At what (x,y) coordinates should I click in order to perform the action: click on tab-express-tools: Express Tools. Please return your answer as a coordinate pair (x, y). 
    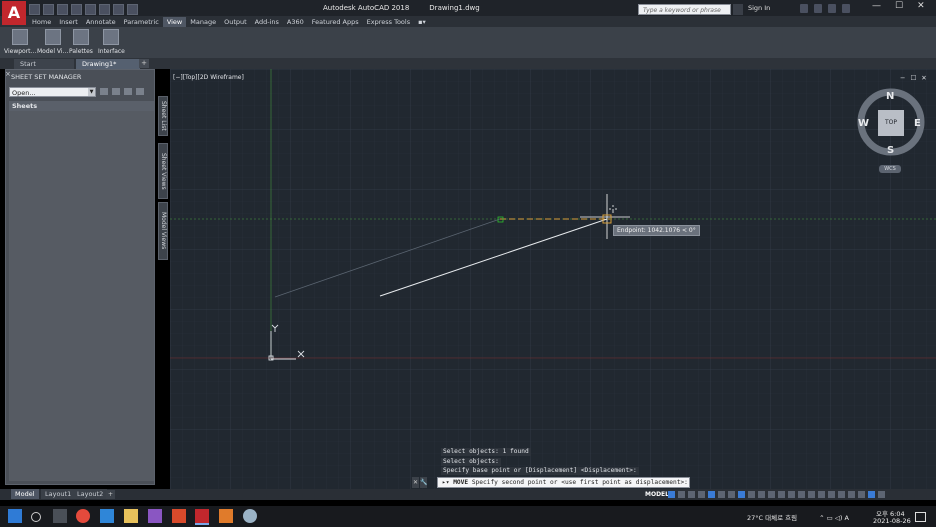
    Looking at the image, I should click on (388, 22).